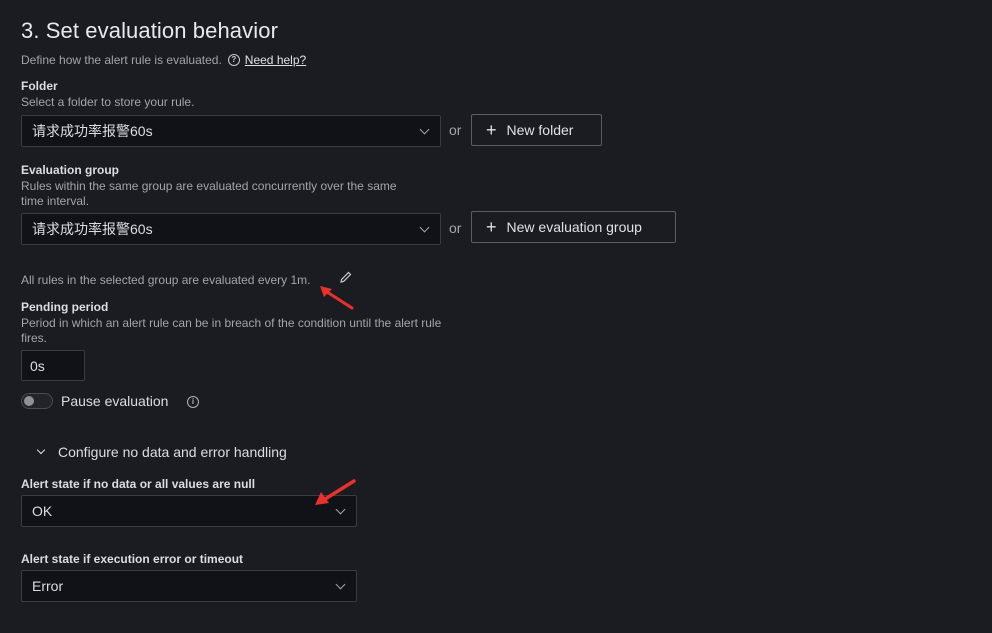  I want to click on pending-label: Pending period, so click(65, 307).